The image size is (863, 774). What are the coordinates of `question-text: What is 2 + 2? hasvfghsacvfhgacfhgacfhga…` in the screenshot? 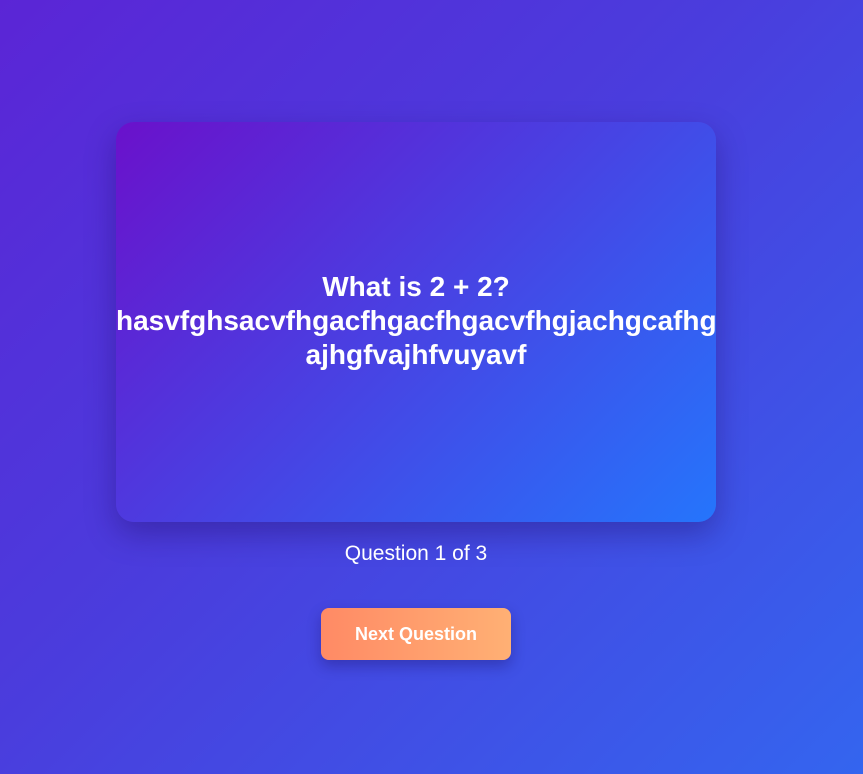 It's located at (416, 320).